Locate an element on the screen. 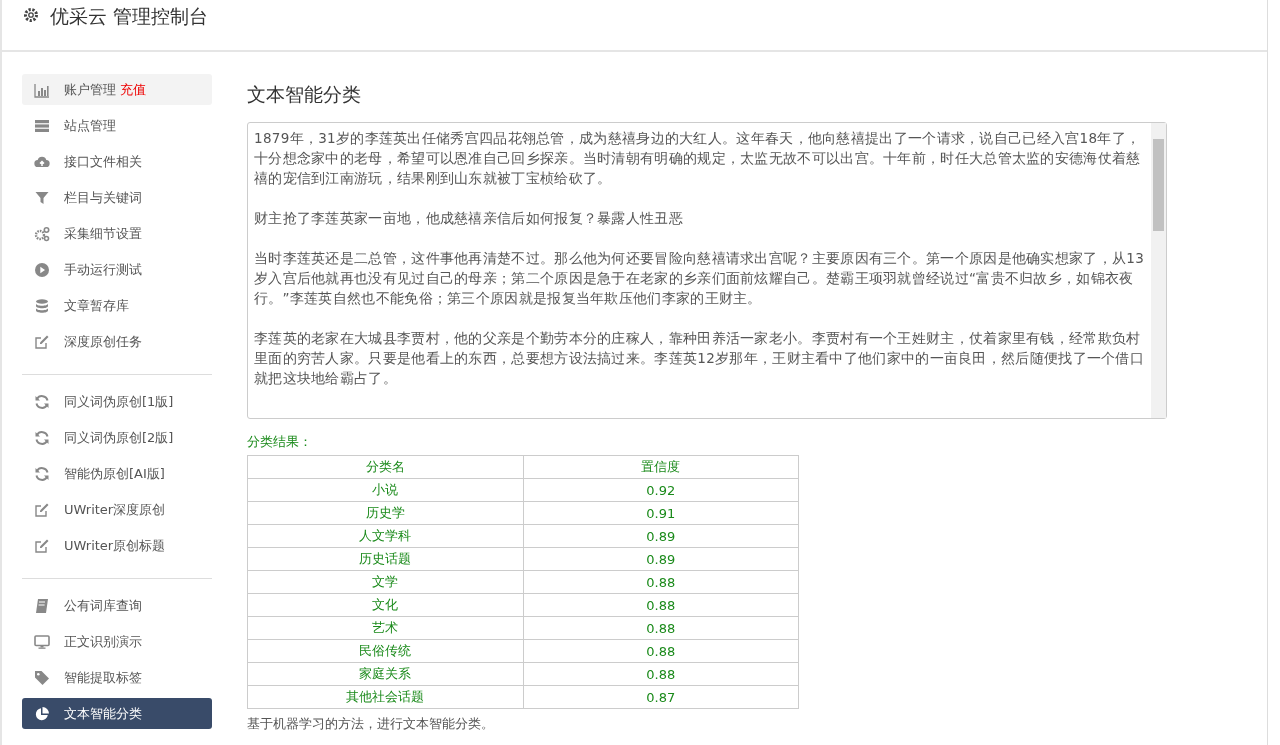 This screenshot has width=1280, height=745. table-cell: 历史话题 is located at coordinates (385, 559).